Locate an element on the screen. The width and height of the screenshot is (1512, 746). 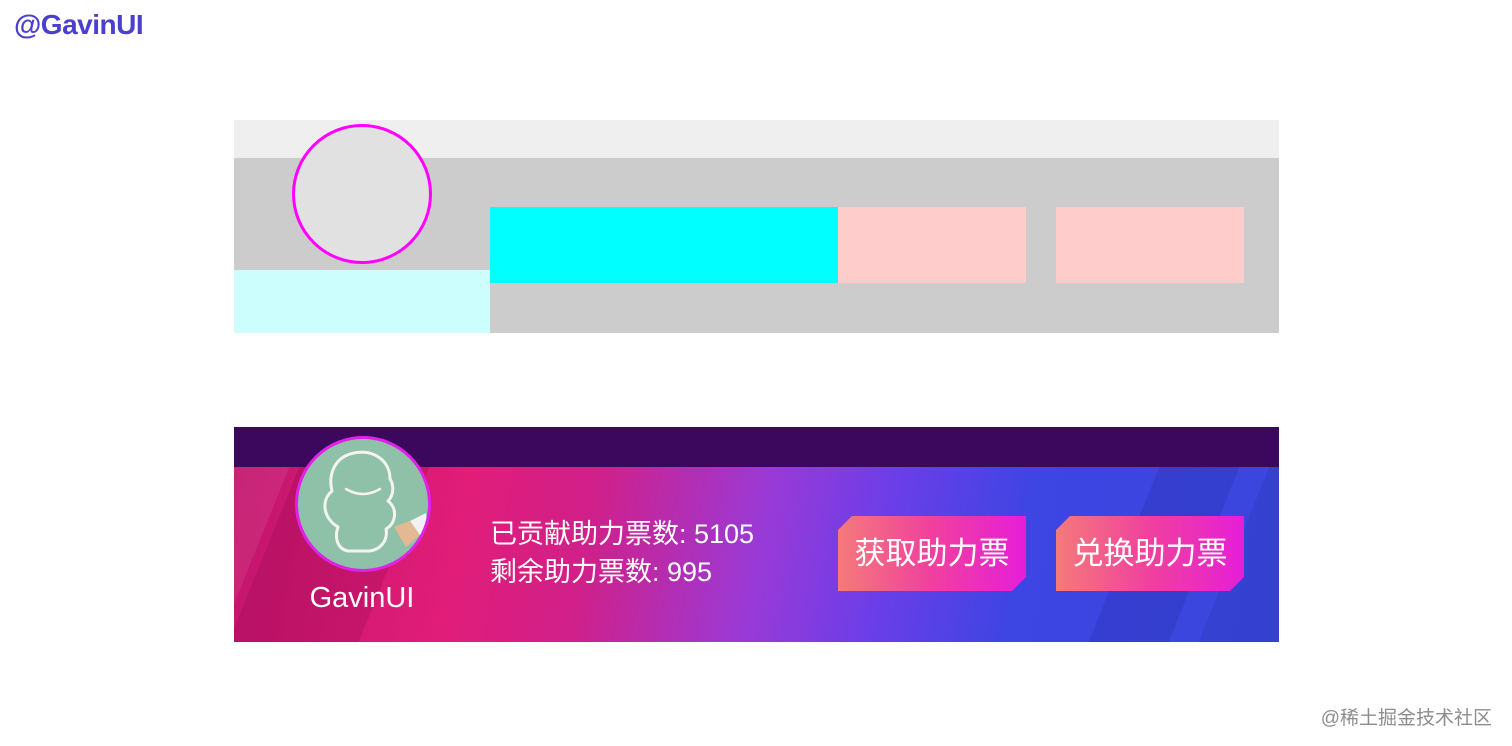
qq-penguin-chalk-icon is located at coordinates (375, 501).